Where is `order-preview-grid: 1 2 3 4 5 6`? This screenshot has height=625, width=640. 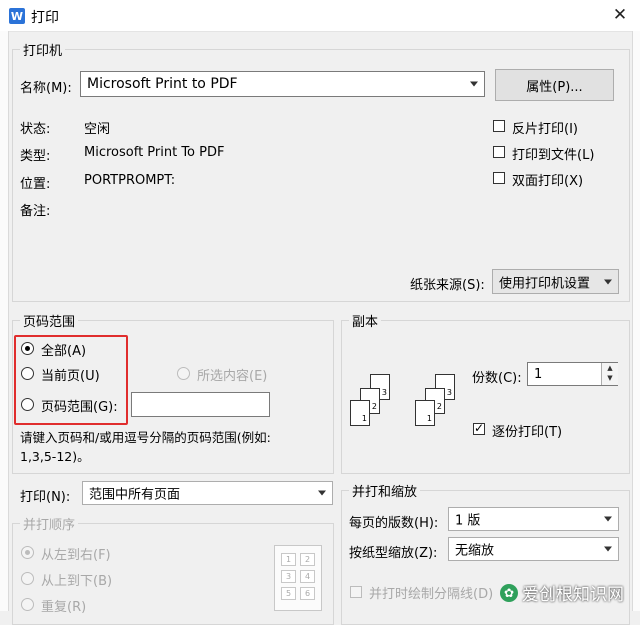
order-preview-grid: 1 2 3 4 5 6 is located at coordinates (298, 578).